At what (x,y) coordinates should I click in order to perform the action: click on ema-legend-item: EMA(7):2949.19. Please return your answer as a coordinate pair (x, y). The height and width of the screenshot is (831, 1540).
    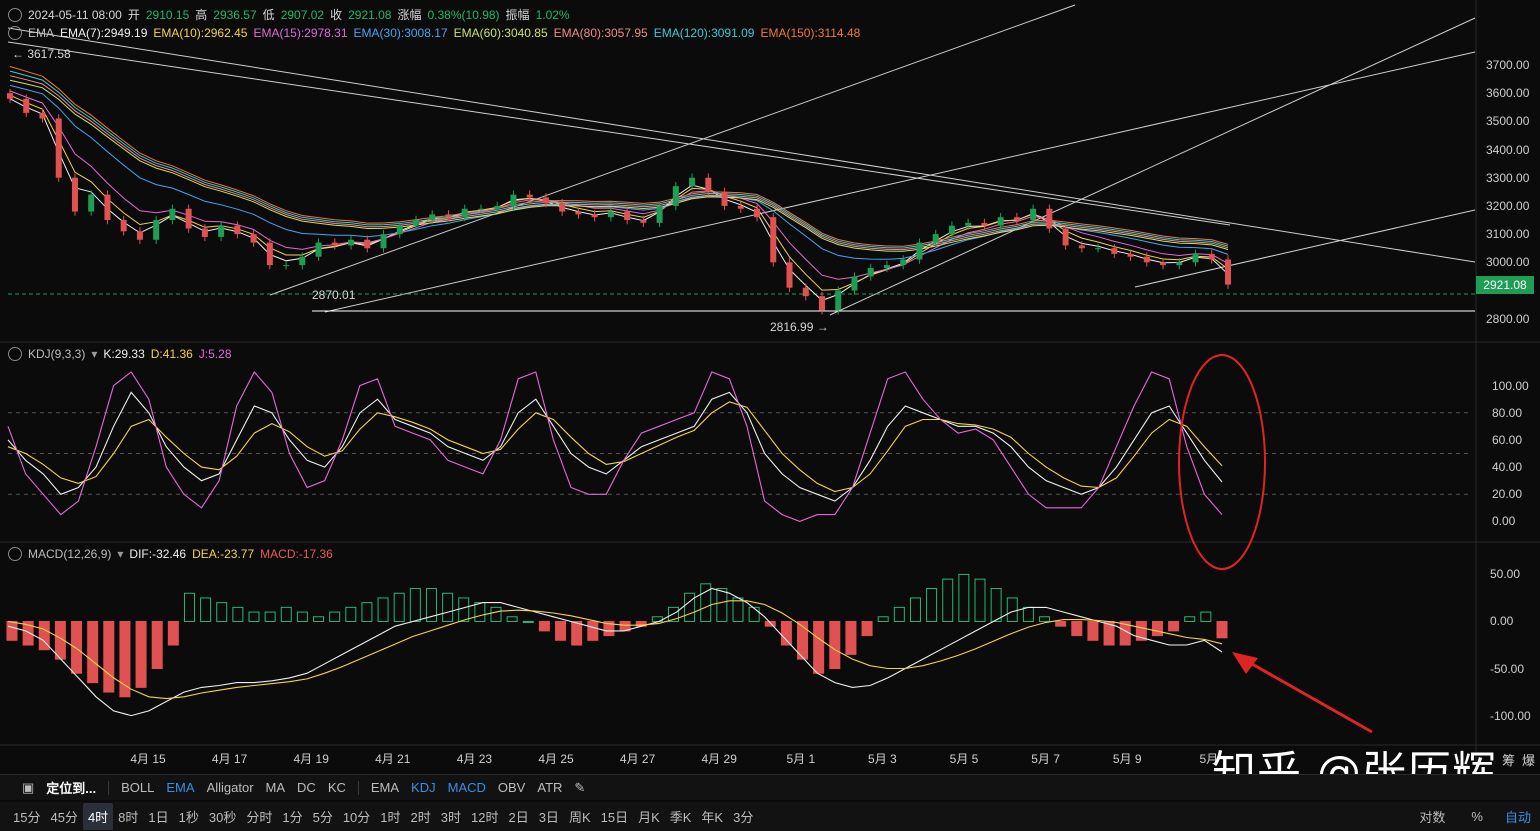
    Looking at the image, I should click on (104, 33).